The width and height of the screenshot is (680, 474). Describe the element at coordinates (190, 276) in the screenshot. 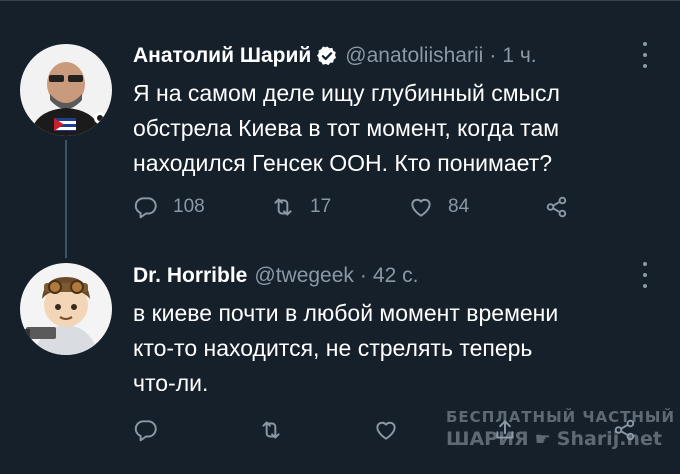

I see `author-name: Dr. Horrible` at that location.